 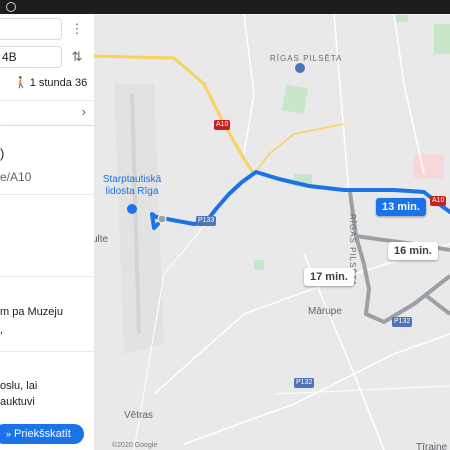 I want to click on route-time-13: 13 min., so click(x=401, y=207).